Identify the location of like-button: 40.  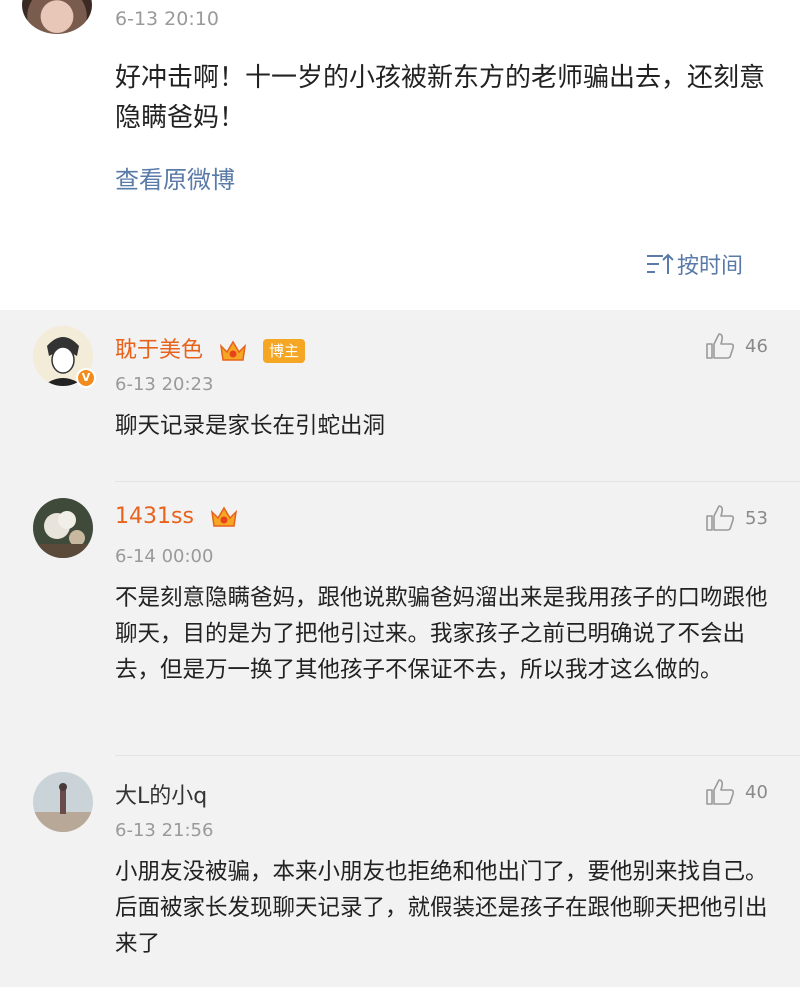
(736, 792).